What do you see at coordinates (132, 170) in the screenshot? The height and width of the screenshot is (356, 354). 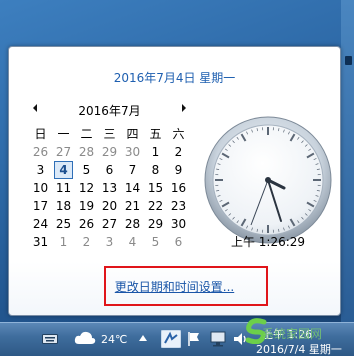 I see `calendar-day: 7` at bounding box center [132, 170].